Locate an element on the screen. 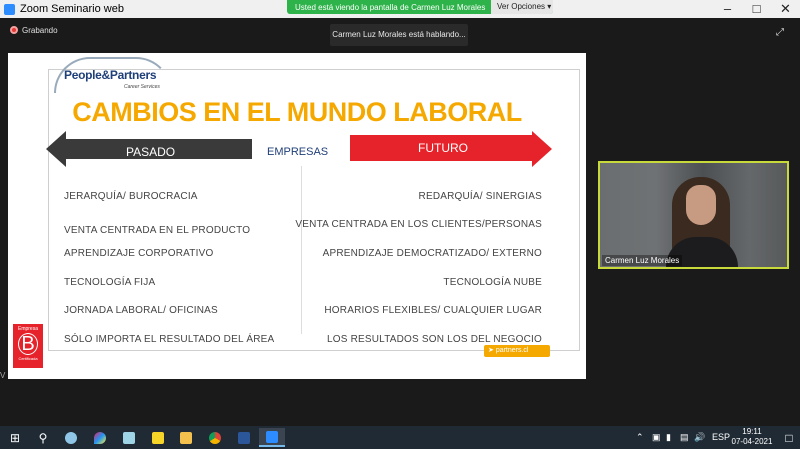 This screenshot has height=449, width=800. volume-icon: 🔊 is located at coordinates (699, 437).